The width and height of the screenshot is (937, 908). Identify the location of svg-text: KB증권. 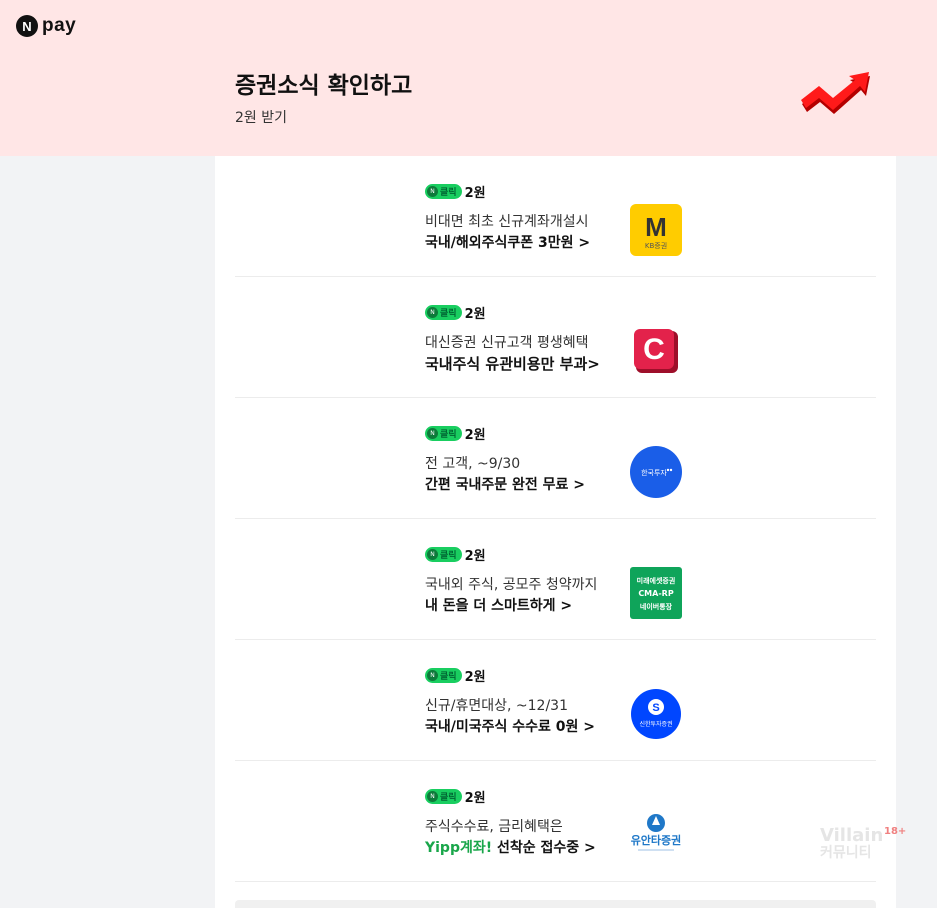
(656, 246).